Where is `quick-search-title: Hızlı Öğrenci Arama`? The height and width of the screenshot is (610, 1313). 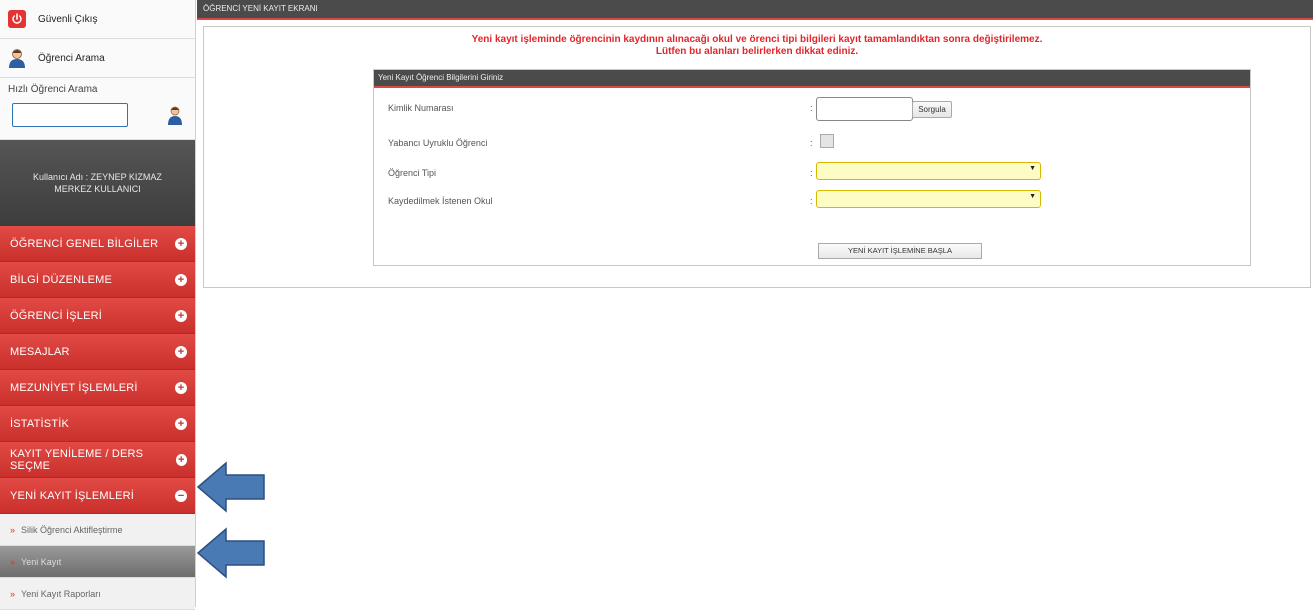 quick-search-title: Hızlı Öğrenci Arama is located at coordinates (53, 89).